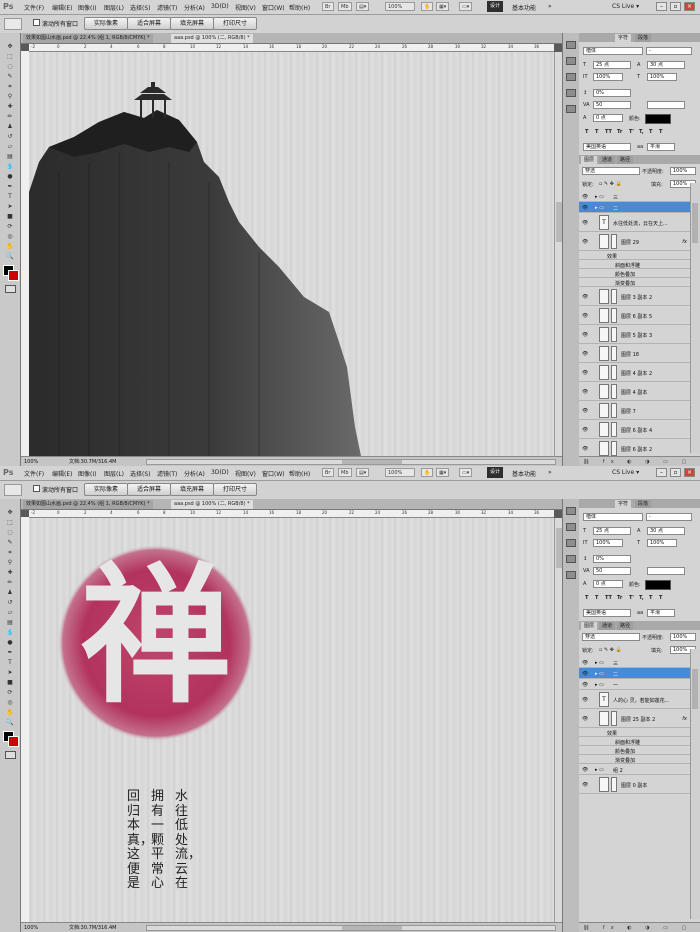  What do you see at coordinates (634, 353) in the screenshot?
I see `layer-row: 👁 图层 18` at bounding box center [634, 353].